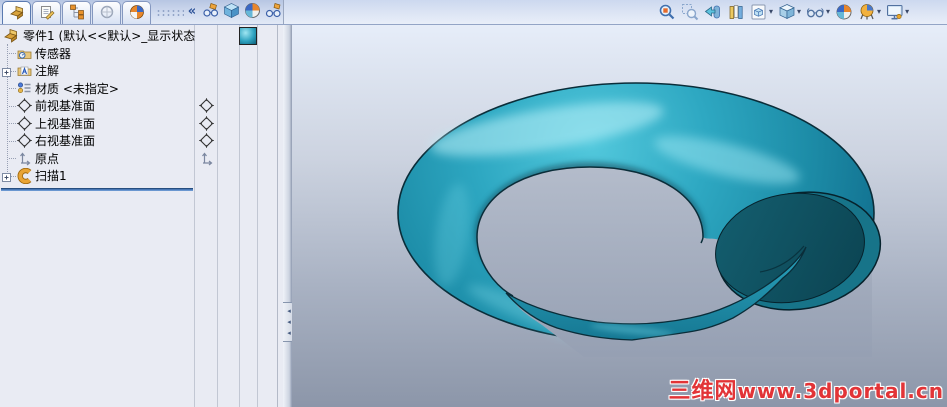  I want to click on apply-scene-button: ▾, so click(869, 12).